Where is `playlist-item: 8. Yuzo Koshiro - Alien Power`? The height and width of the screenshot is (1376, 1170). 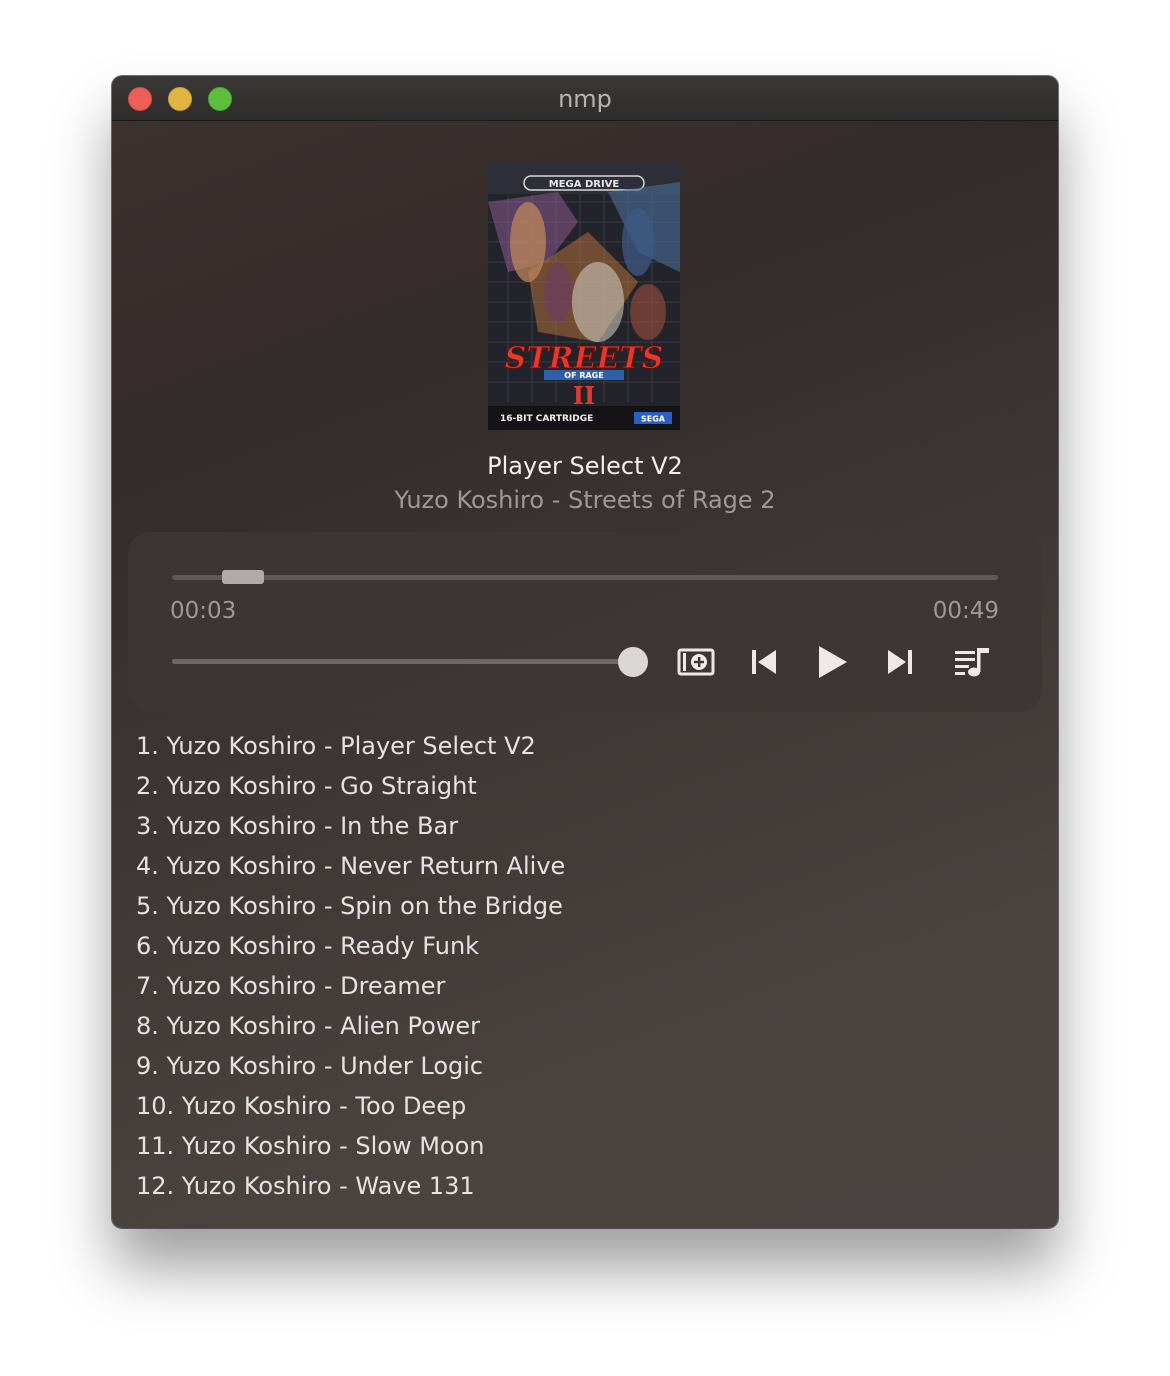 playlist-item: 8. Yuzo Koshiro - Alien Power is located at coordinates (350, 1026).